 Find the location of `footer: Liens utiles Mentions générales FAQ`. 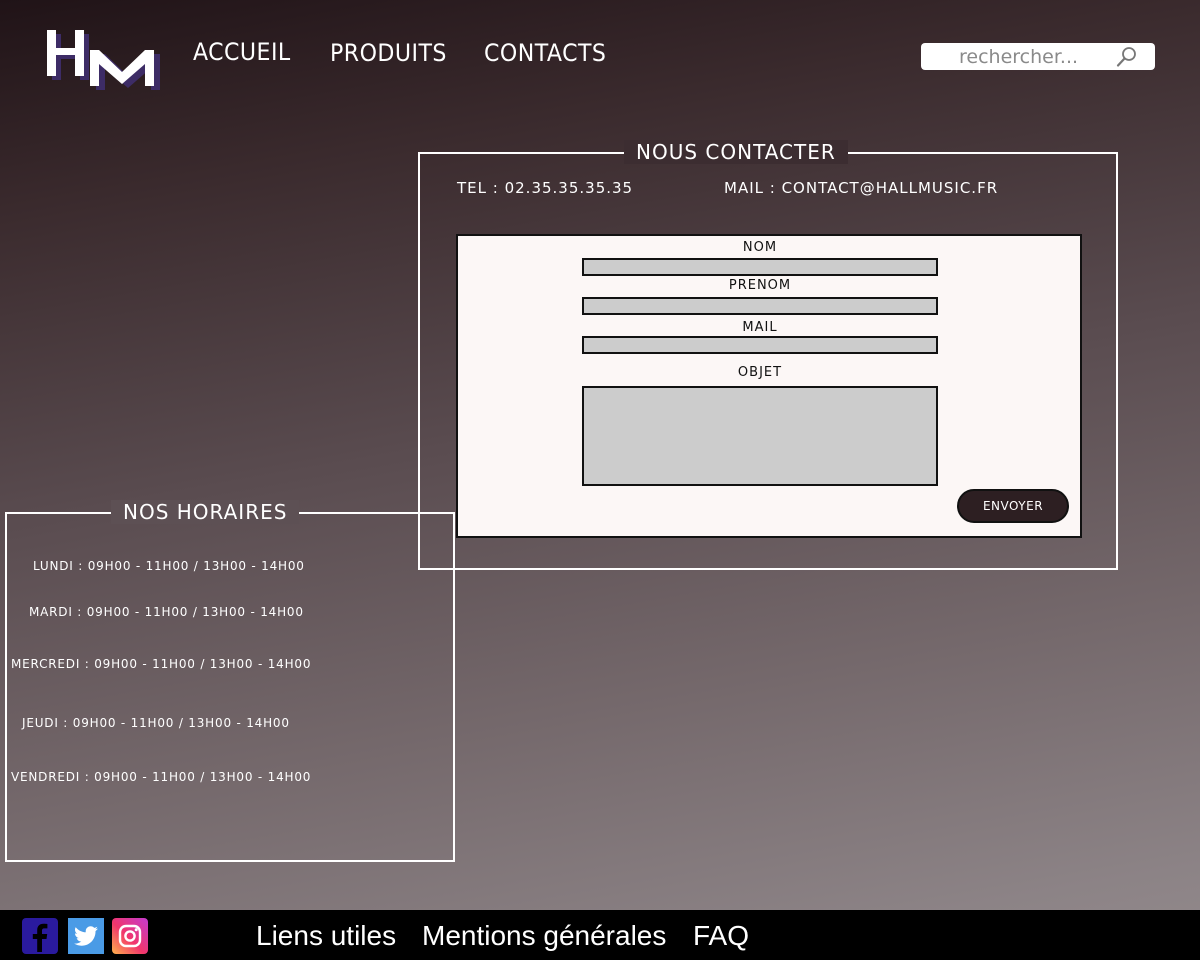

footer: Liens utiles Mentions générales FAQ is located at coordinates (600, 935).